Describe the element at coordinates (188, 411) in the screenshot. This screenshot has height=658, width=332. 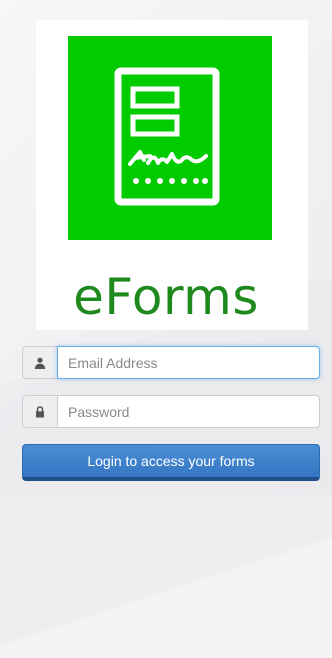
I see `password-field` at that location.